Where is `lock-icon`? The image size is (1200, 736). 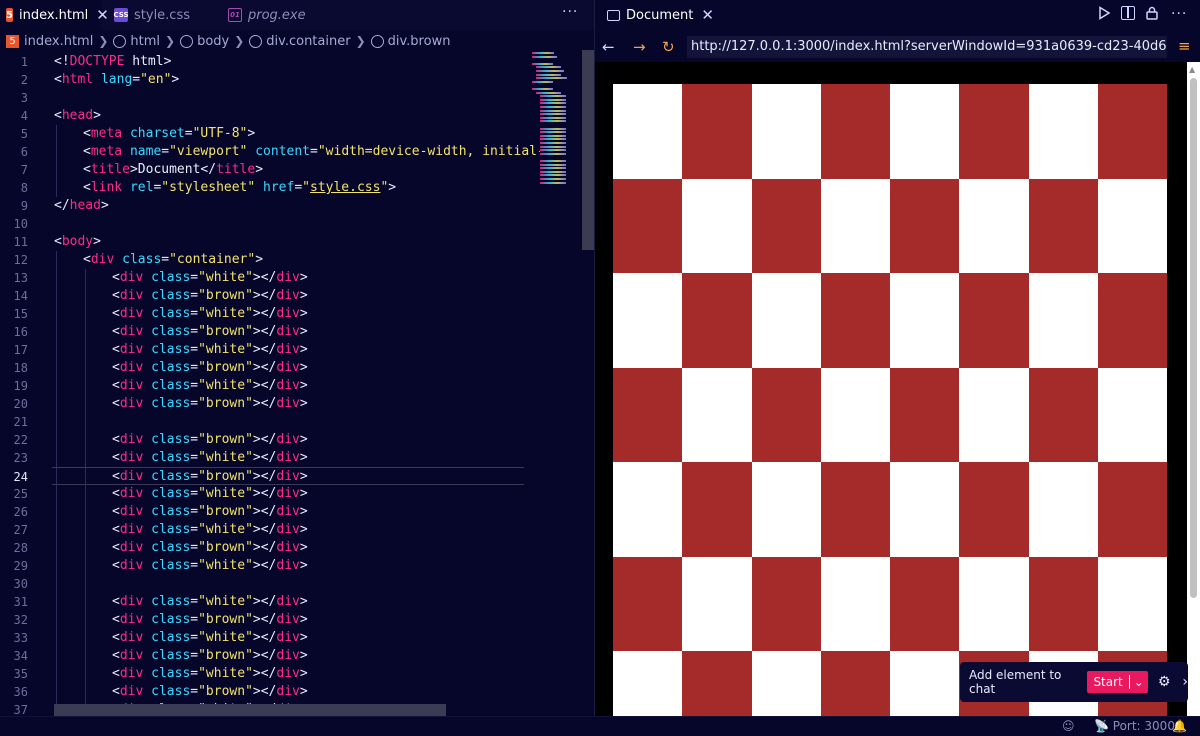 lock-icon is located at coordinates (1152, 13).